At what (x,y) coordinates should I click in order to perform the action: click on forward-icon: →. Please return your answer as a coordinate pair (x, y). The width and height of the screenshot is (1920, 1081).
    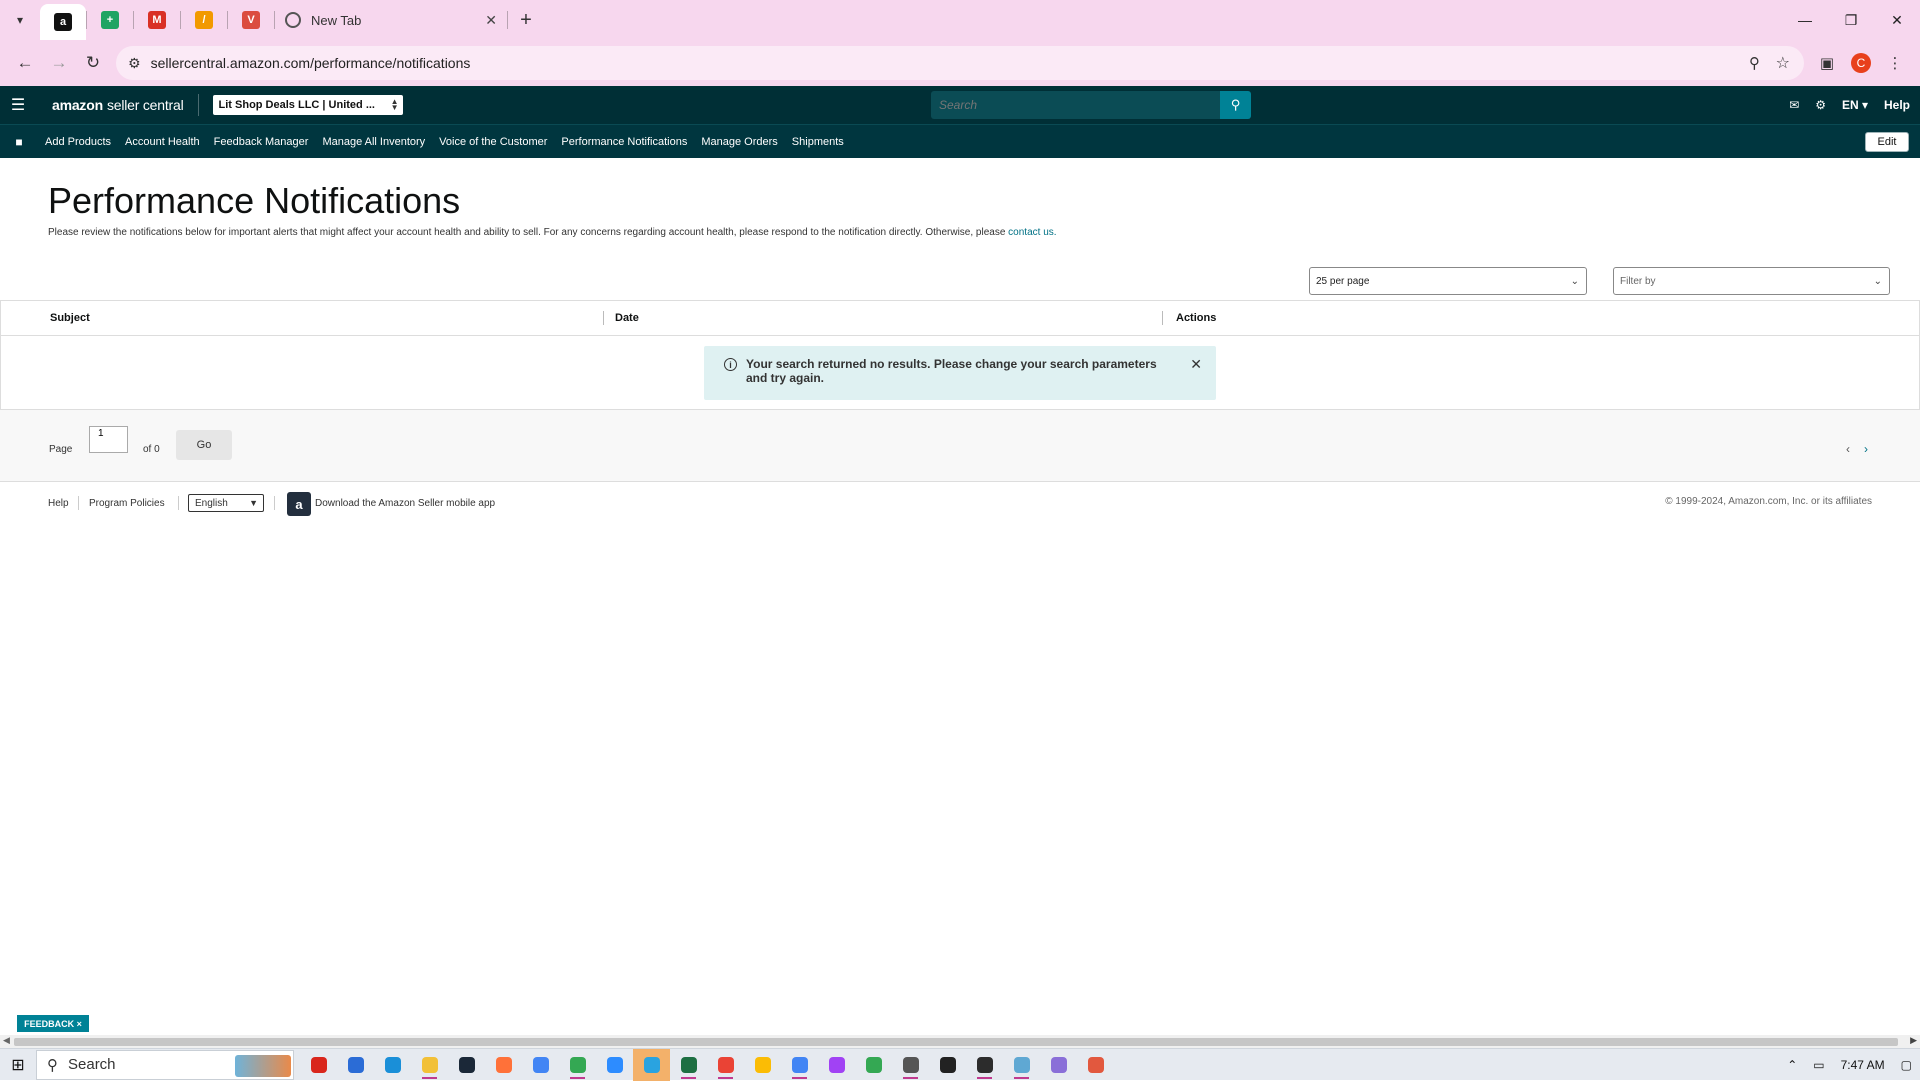
    Looking at the image, I should click on (59, 63).